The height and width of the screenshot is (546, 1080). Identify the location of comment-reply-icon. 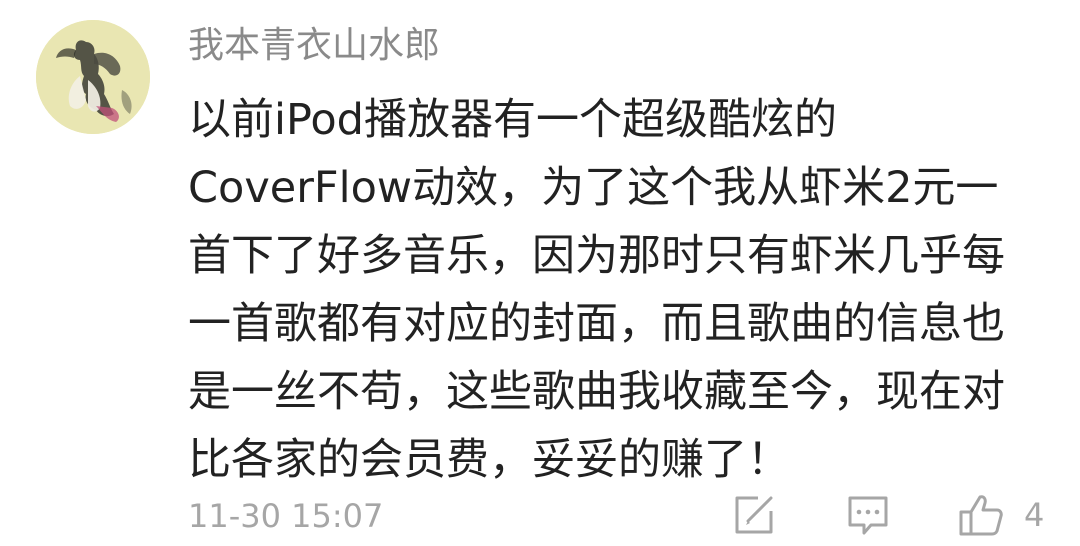
(868, 515).